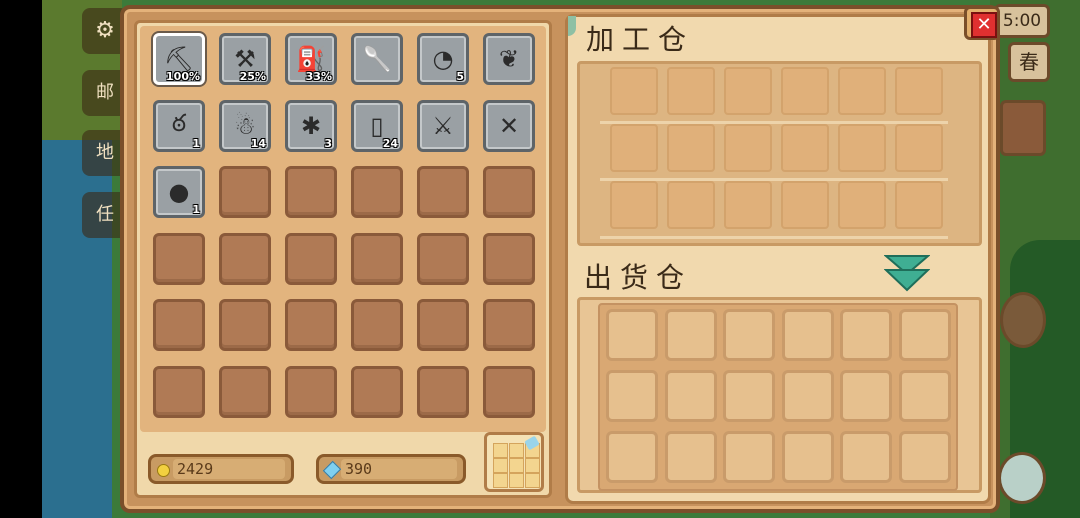 The height and width of the screenshot is (518, 1080). I want to click on side-button-label: 地, so click(105, 152).